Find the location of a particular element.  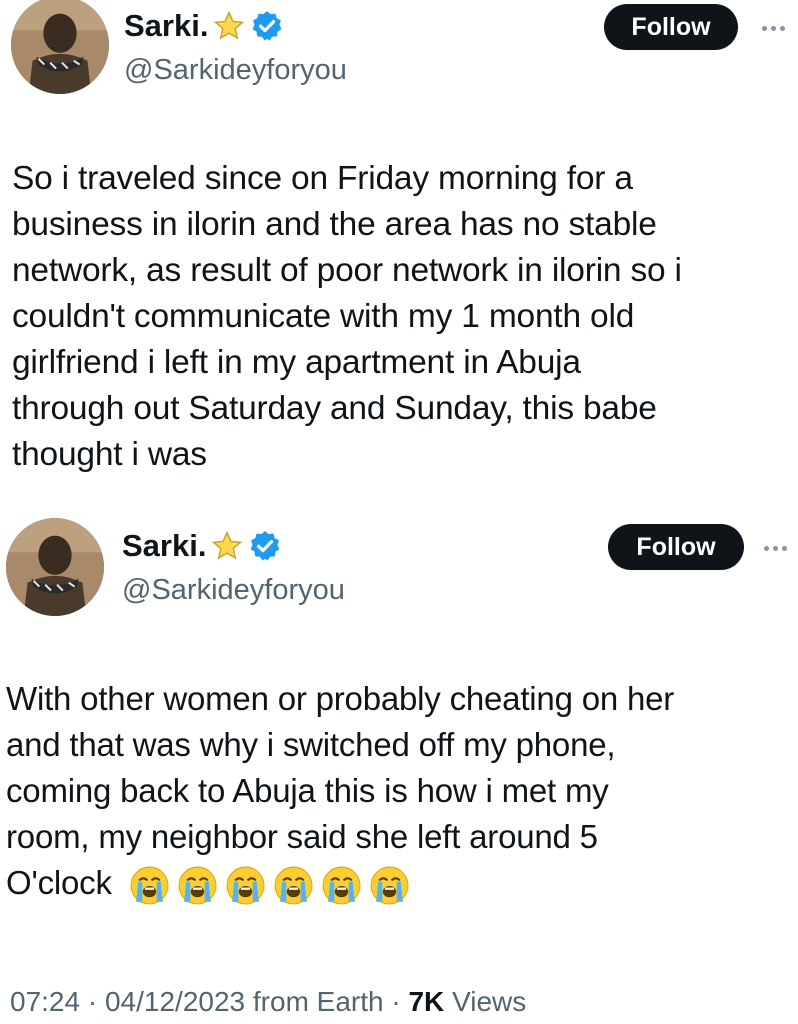

tweet-meta: 07:24 · 04/12/2023 from Earth · 7K Views is located at coordinates (268, 1002).